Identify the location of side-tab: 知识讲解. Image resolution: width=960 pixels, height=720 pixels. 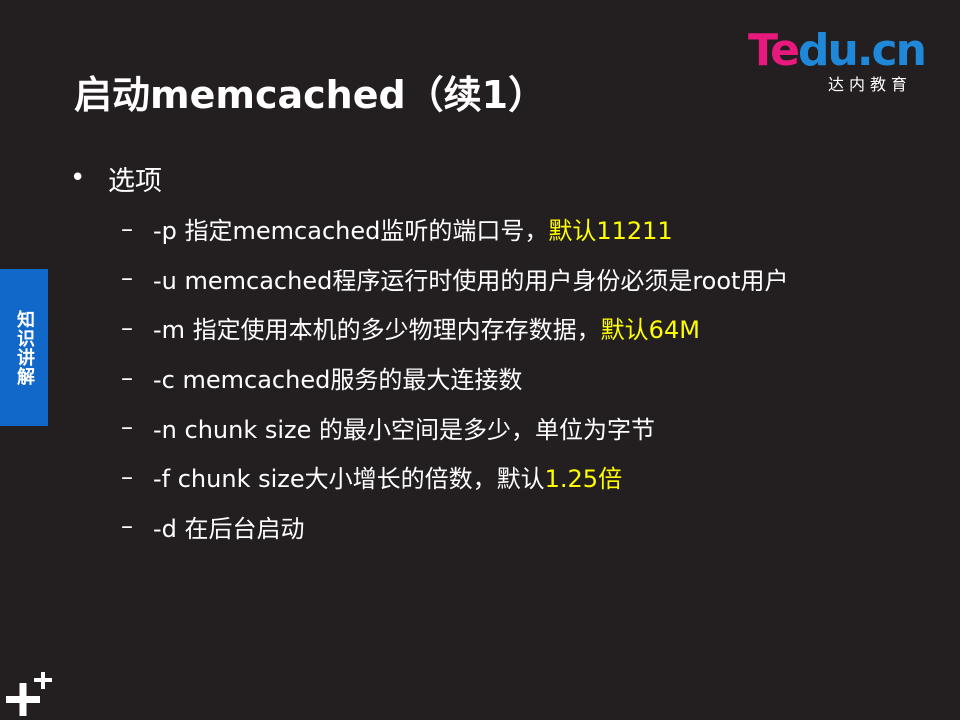
(24, 347).